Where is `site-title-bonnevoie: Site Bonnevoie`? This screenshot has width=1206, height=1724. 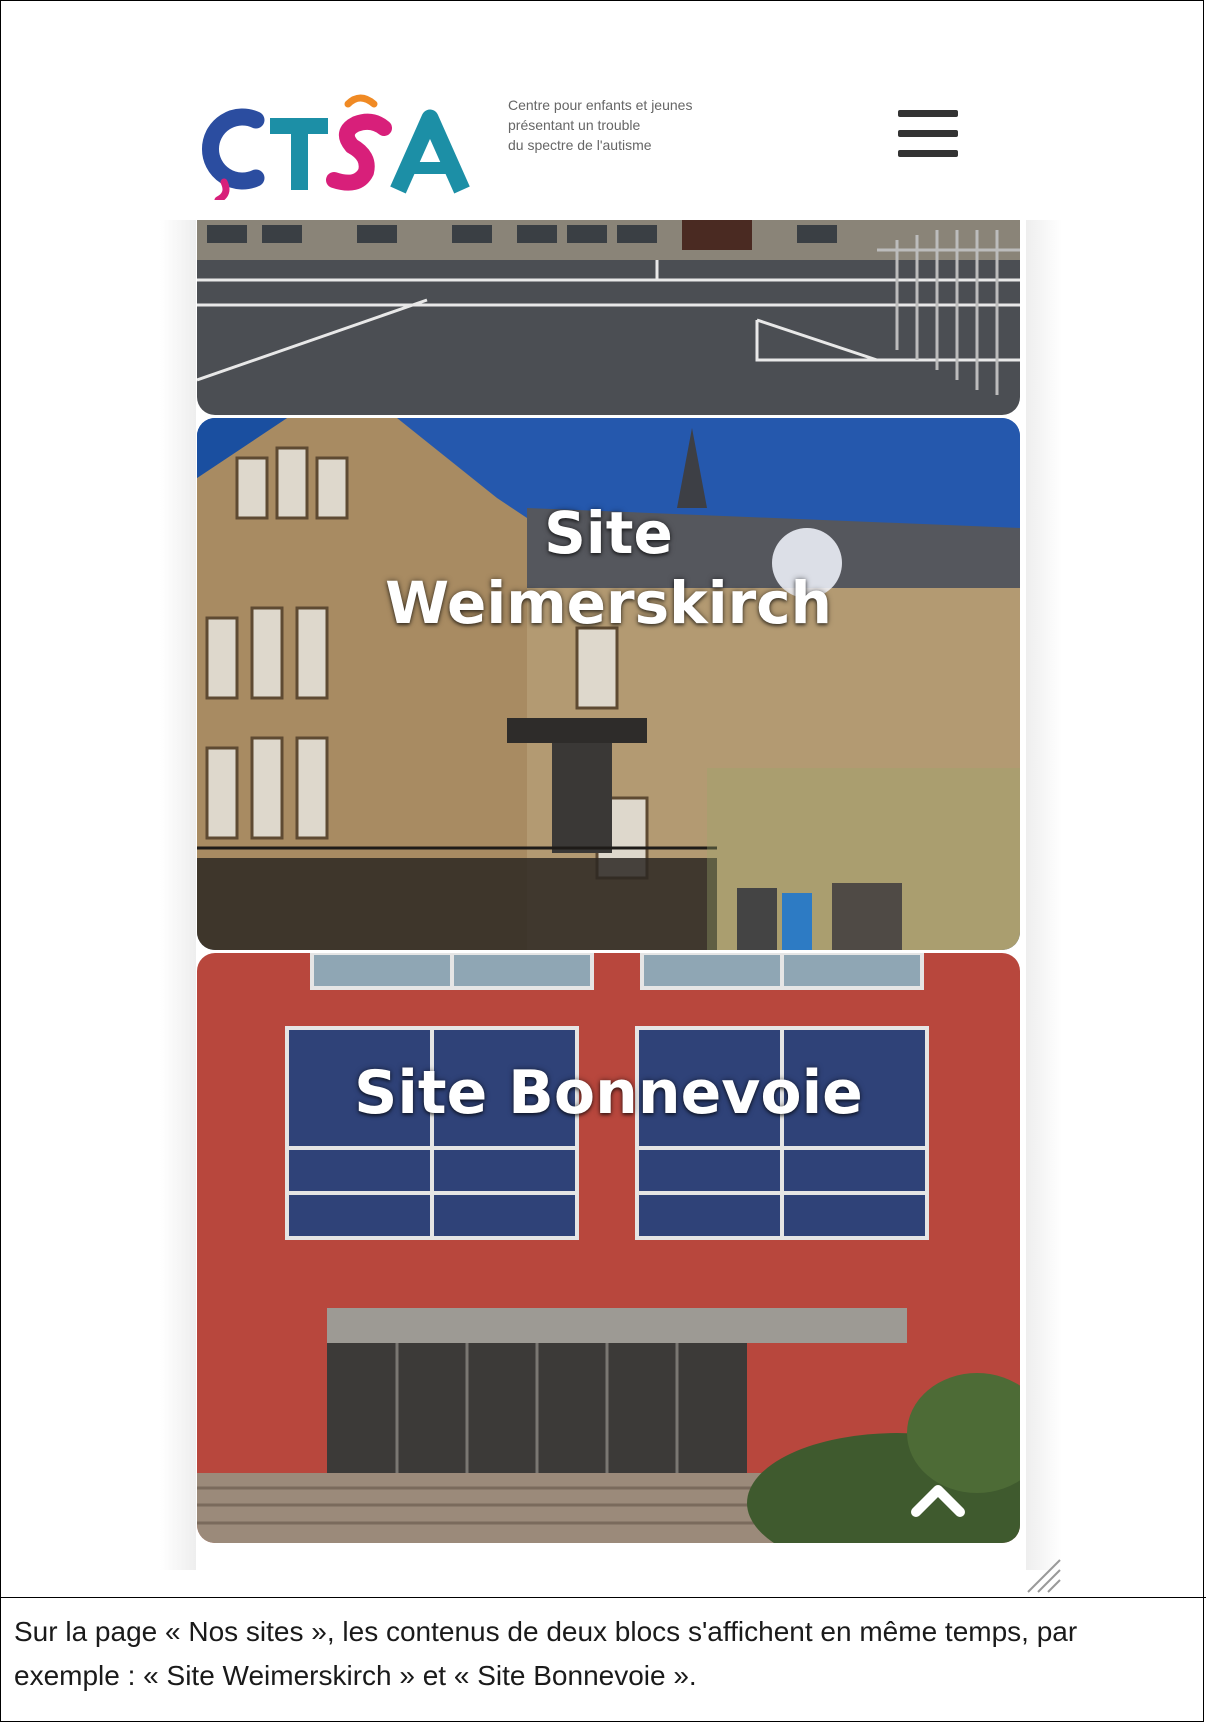
site-title-bonnevoie: Site Bonnevoie is located at coordinates (608, 1093).